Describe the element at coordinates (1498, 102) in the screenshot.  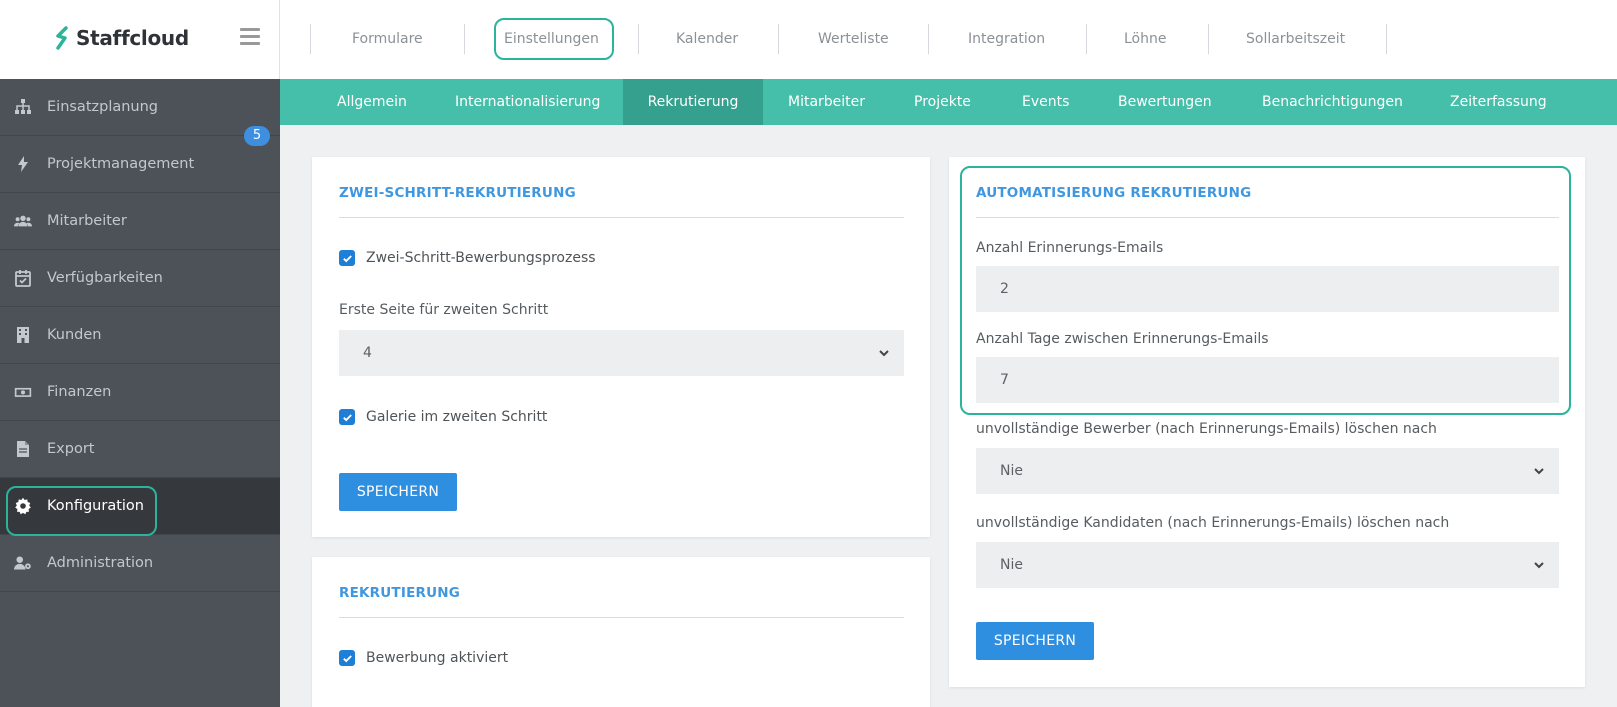
I see `subtab-zeiterfassung: Zeiterfassung` at that location.